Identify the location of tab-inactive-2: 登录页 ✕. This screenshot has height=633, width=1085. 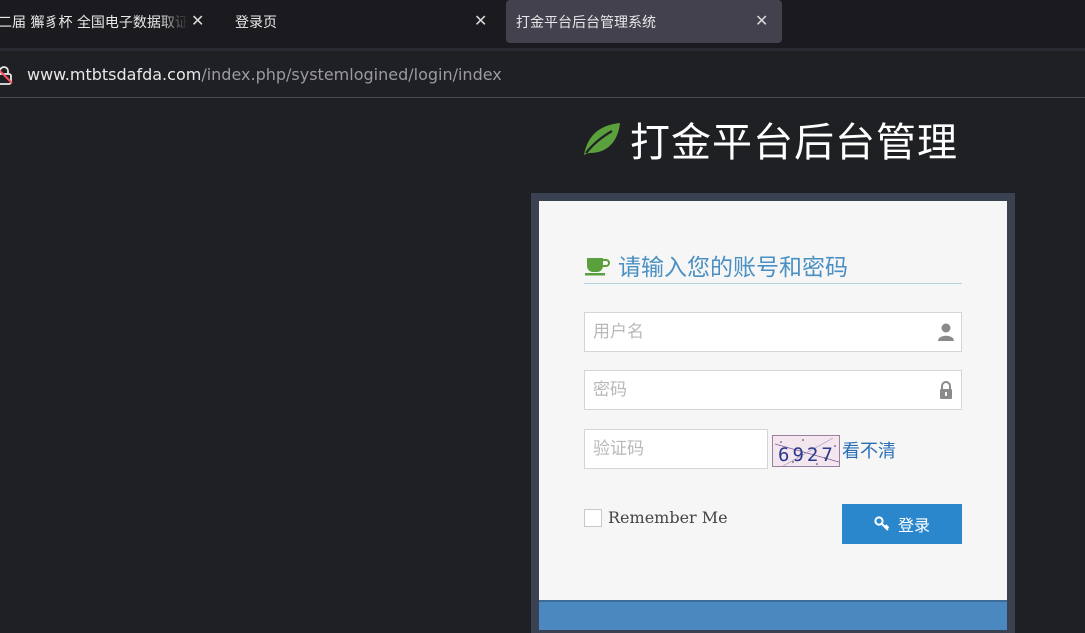
(365, 21).